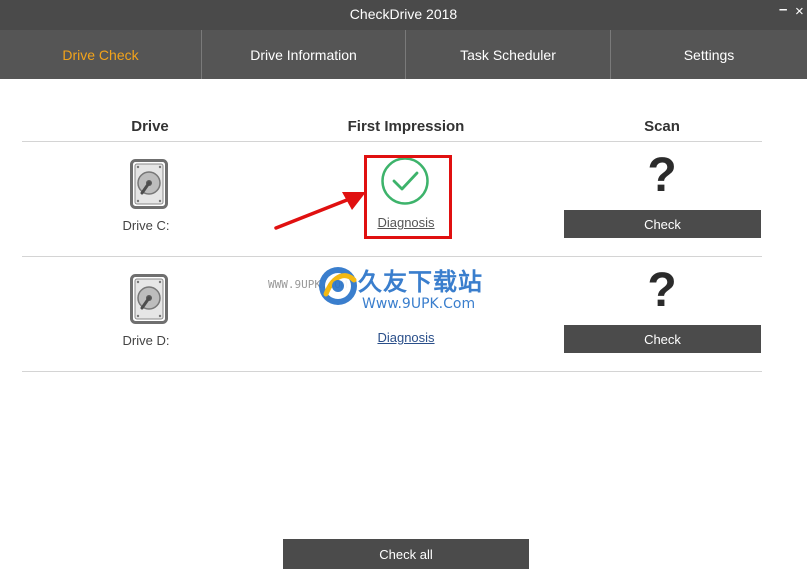  What do you see at coordinates (406, 126) in the screenshot?
I see `column-header-first-impression: First Impression` at bounding box center [406, 126].